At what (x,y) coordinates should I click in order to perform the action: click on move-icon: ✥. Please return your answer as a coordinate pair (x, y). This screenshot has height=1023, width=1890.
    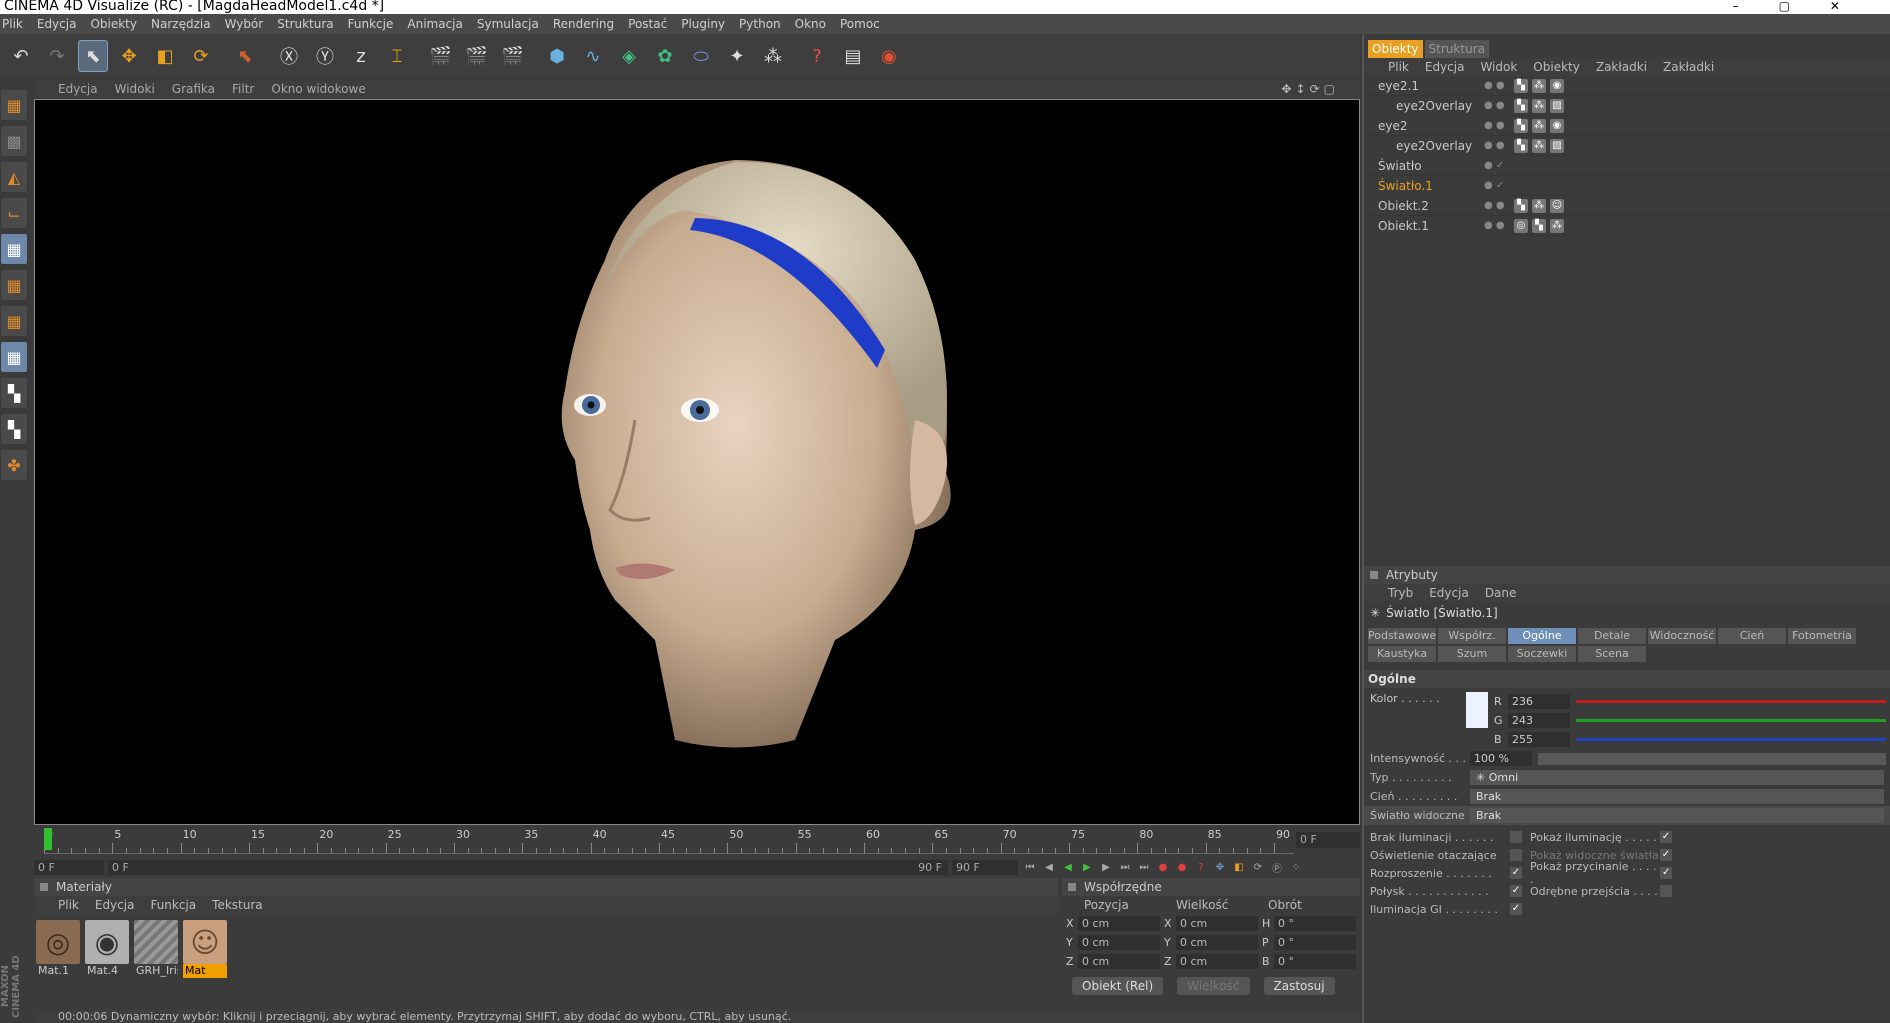
    Looking at the image, I should click on (129, 56).